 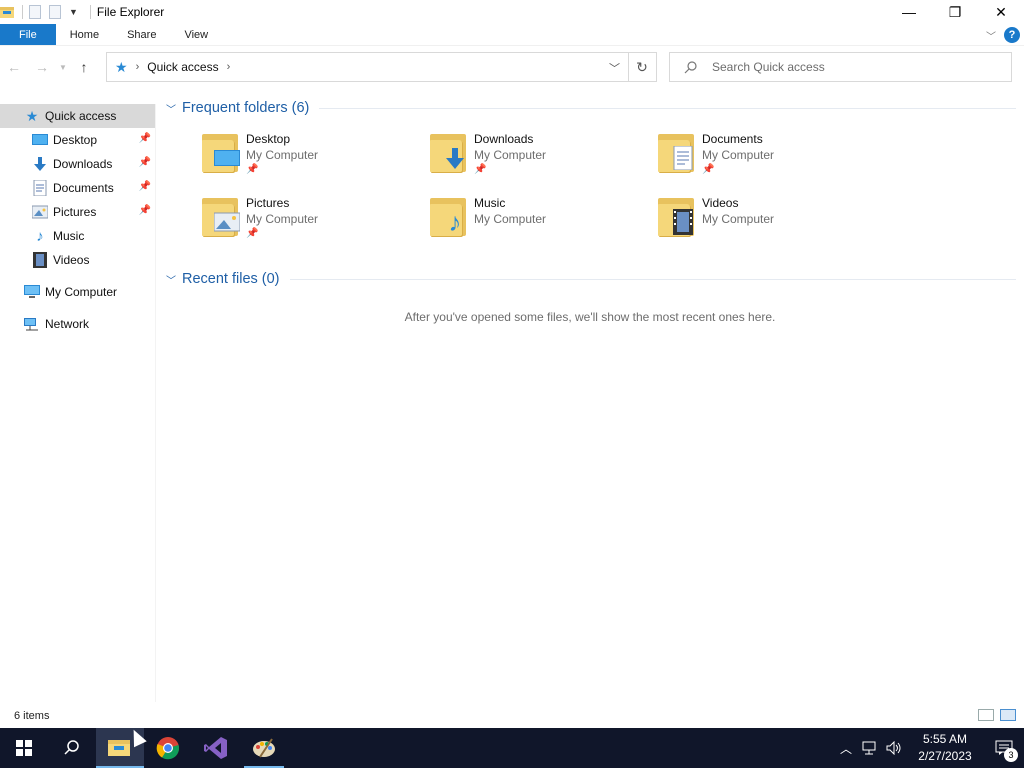 What do you see at coordinates (1001, 12) in the screenshot?
I see `close-button: ✕` at bounding box center [1001, 12].